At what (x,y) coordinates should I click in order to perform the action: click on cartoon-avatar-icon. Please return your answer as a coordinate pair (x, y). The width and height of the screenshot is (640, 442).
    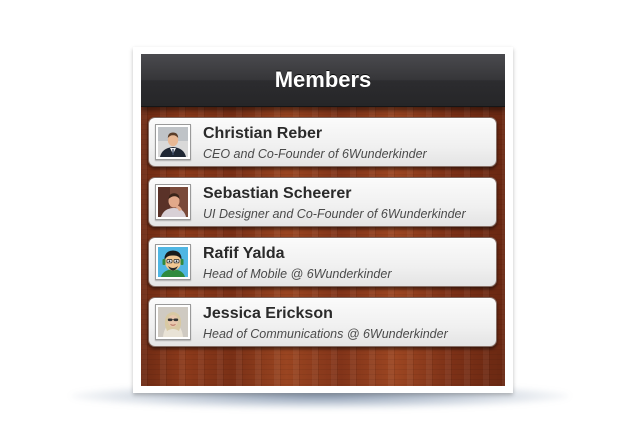
    Looking at the image, I should click on (173, 262).